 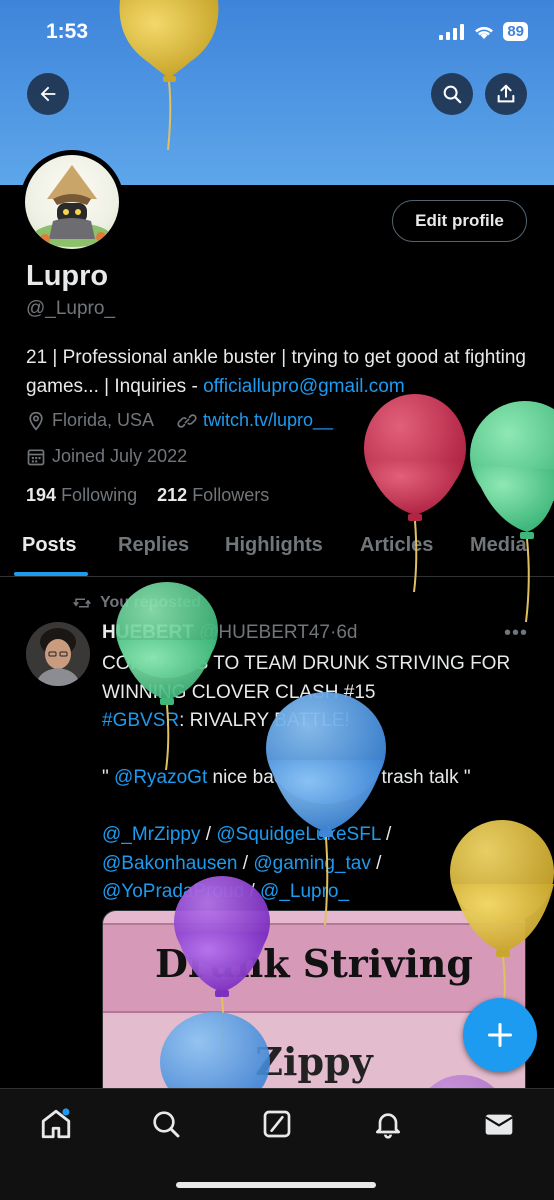 I want to click on plus-icon, so click(x=500, y=1035).